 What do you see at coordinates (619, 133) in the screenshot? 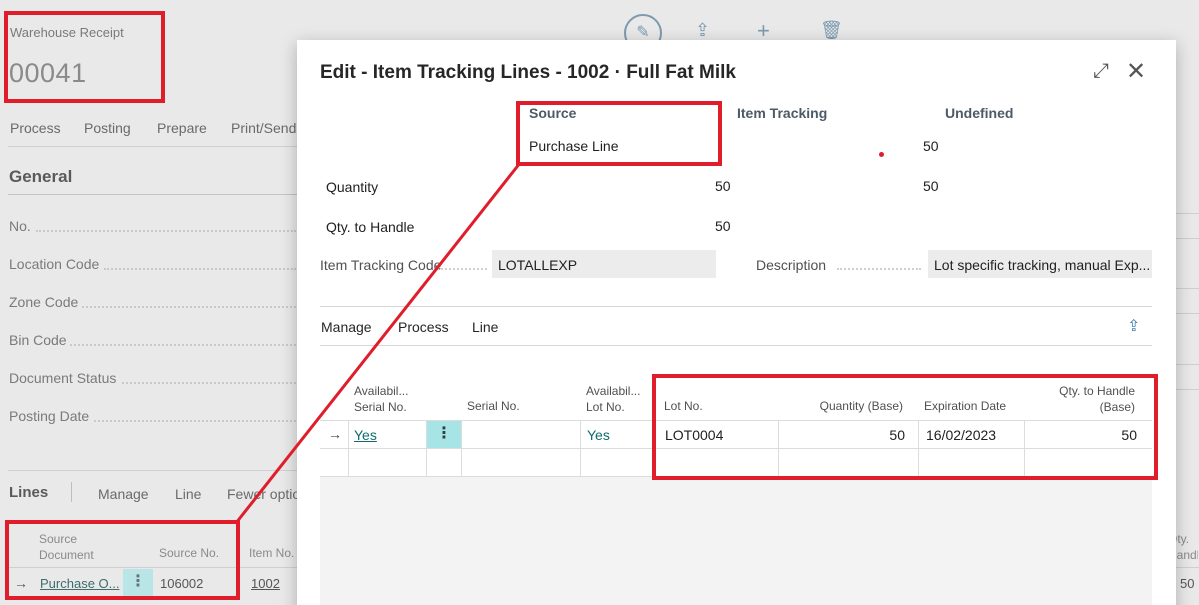
I see `highlight-source` at bounding box center [619, 133].